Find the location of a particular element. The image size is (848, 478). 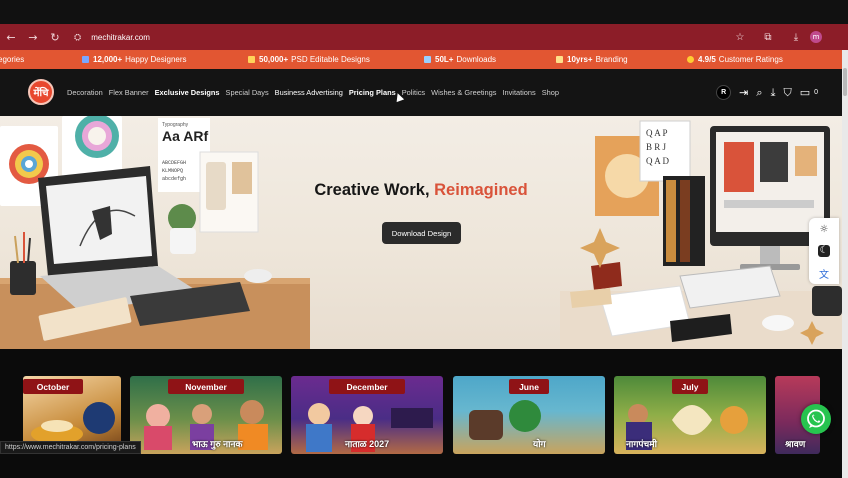

site-logo: मेंचि is located at coordinates (41, 92).